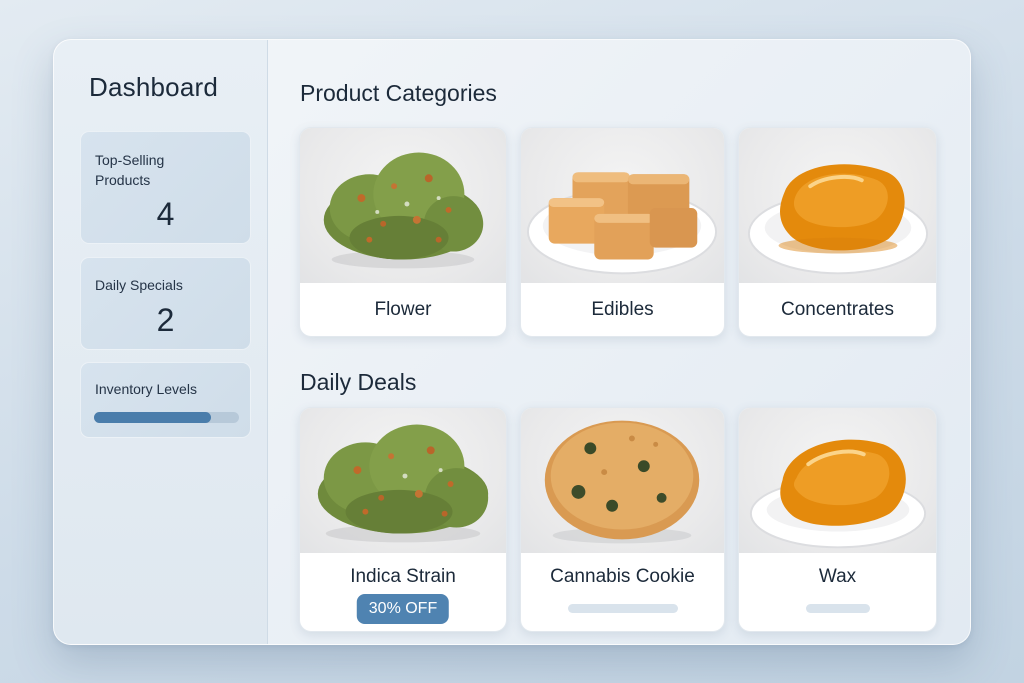 This screenshot has width=1024, height=683. Describe the element at coordinates (153, 417) in the screenshot. I see `inventory-progress-fill` at that location.